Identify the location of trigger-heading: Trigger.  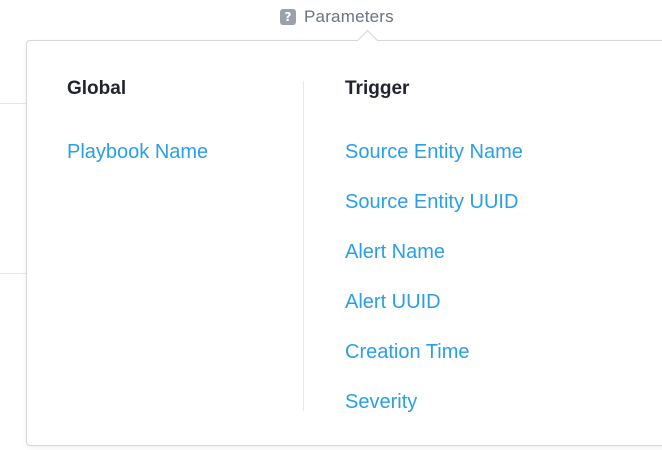
(377, 88).